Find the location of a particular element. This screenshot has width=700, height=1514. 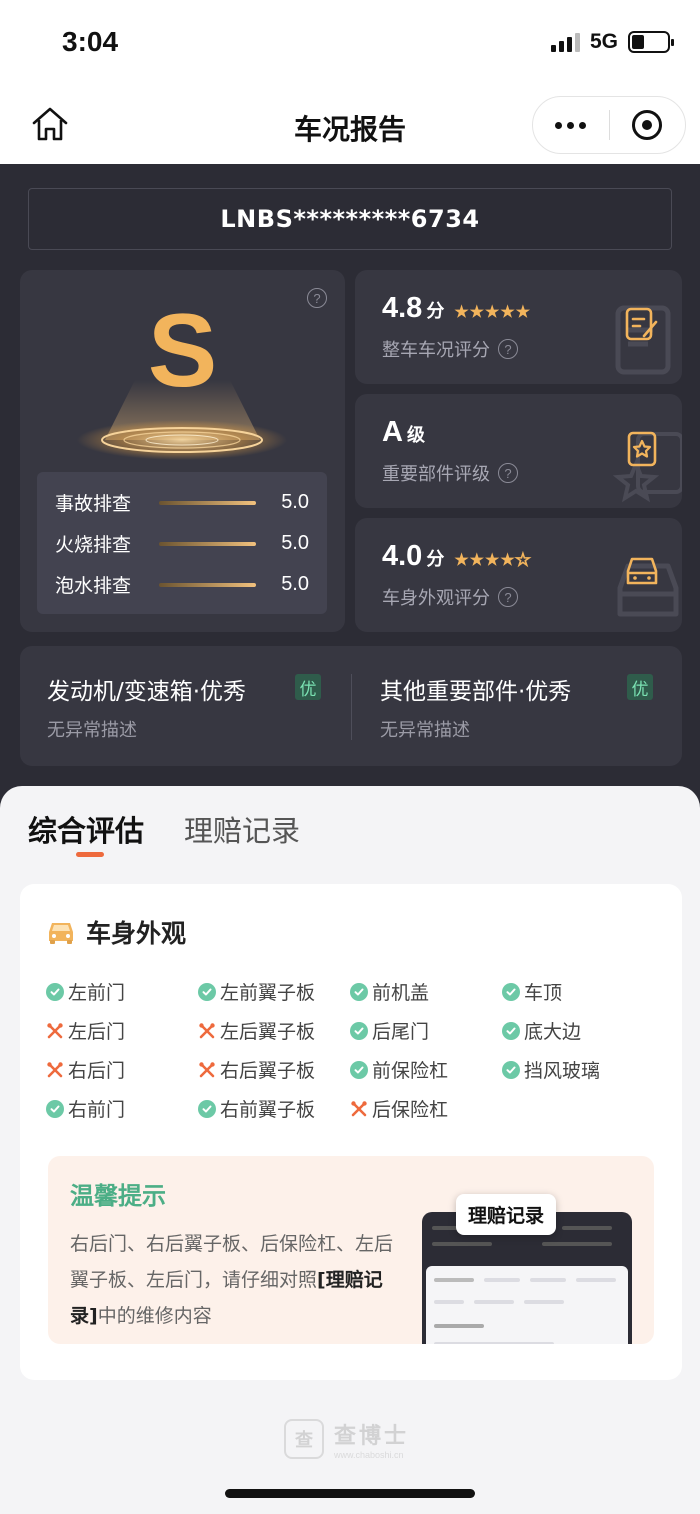

engine-transmission-status: 发动机/变速箱·优秀 优 无异常描述 is located at coordinates (185, 706).